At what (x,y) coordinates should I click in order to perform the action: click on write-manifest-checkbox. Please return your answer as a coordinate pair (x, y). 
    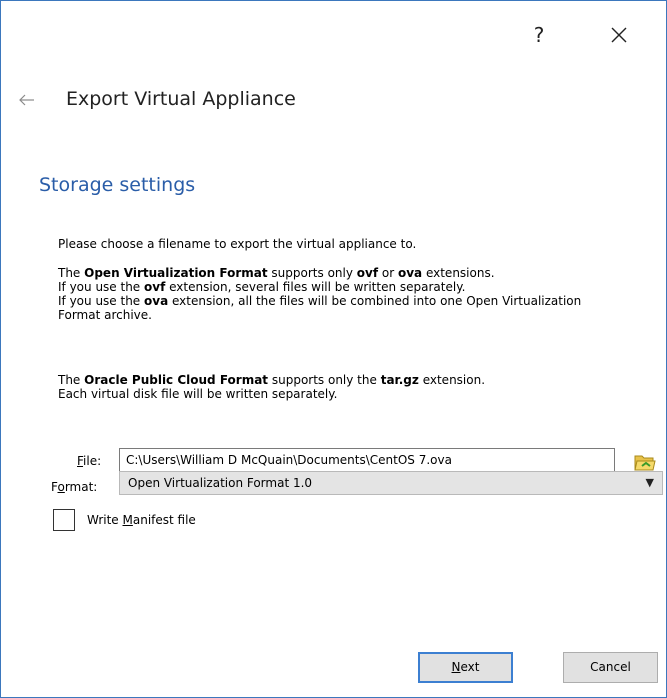
    Looking at the image, I should click on (64, 520).